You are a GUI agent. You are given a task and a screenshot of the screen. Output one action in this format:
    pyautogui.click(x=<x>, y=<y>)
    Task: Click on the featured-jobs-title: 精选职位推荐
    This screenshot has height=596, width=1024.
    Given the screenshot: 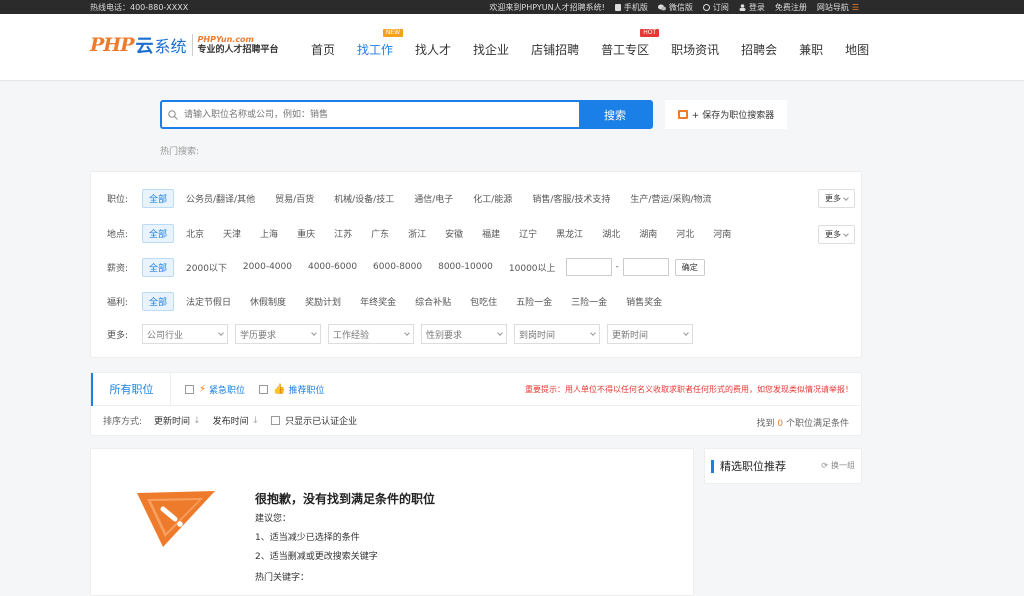 What is the action you would take?
    pyautogui.click(x=753, y=466)
    